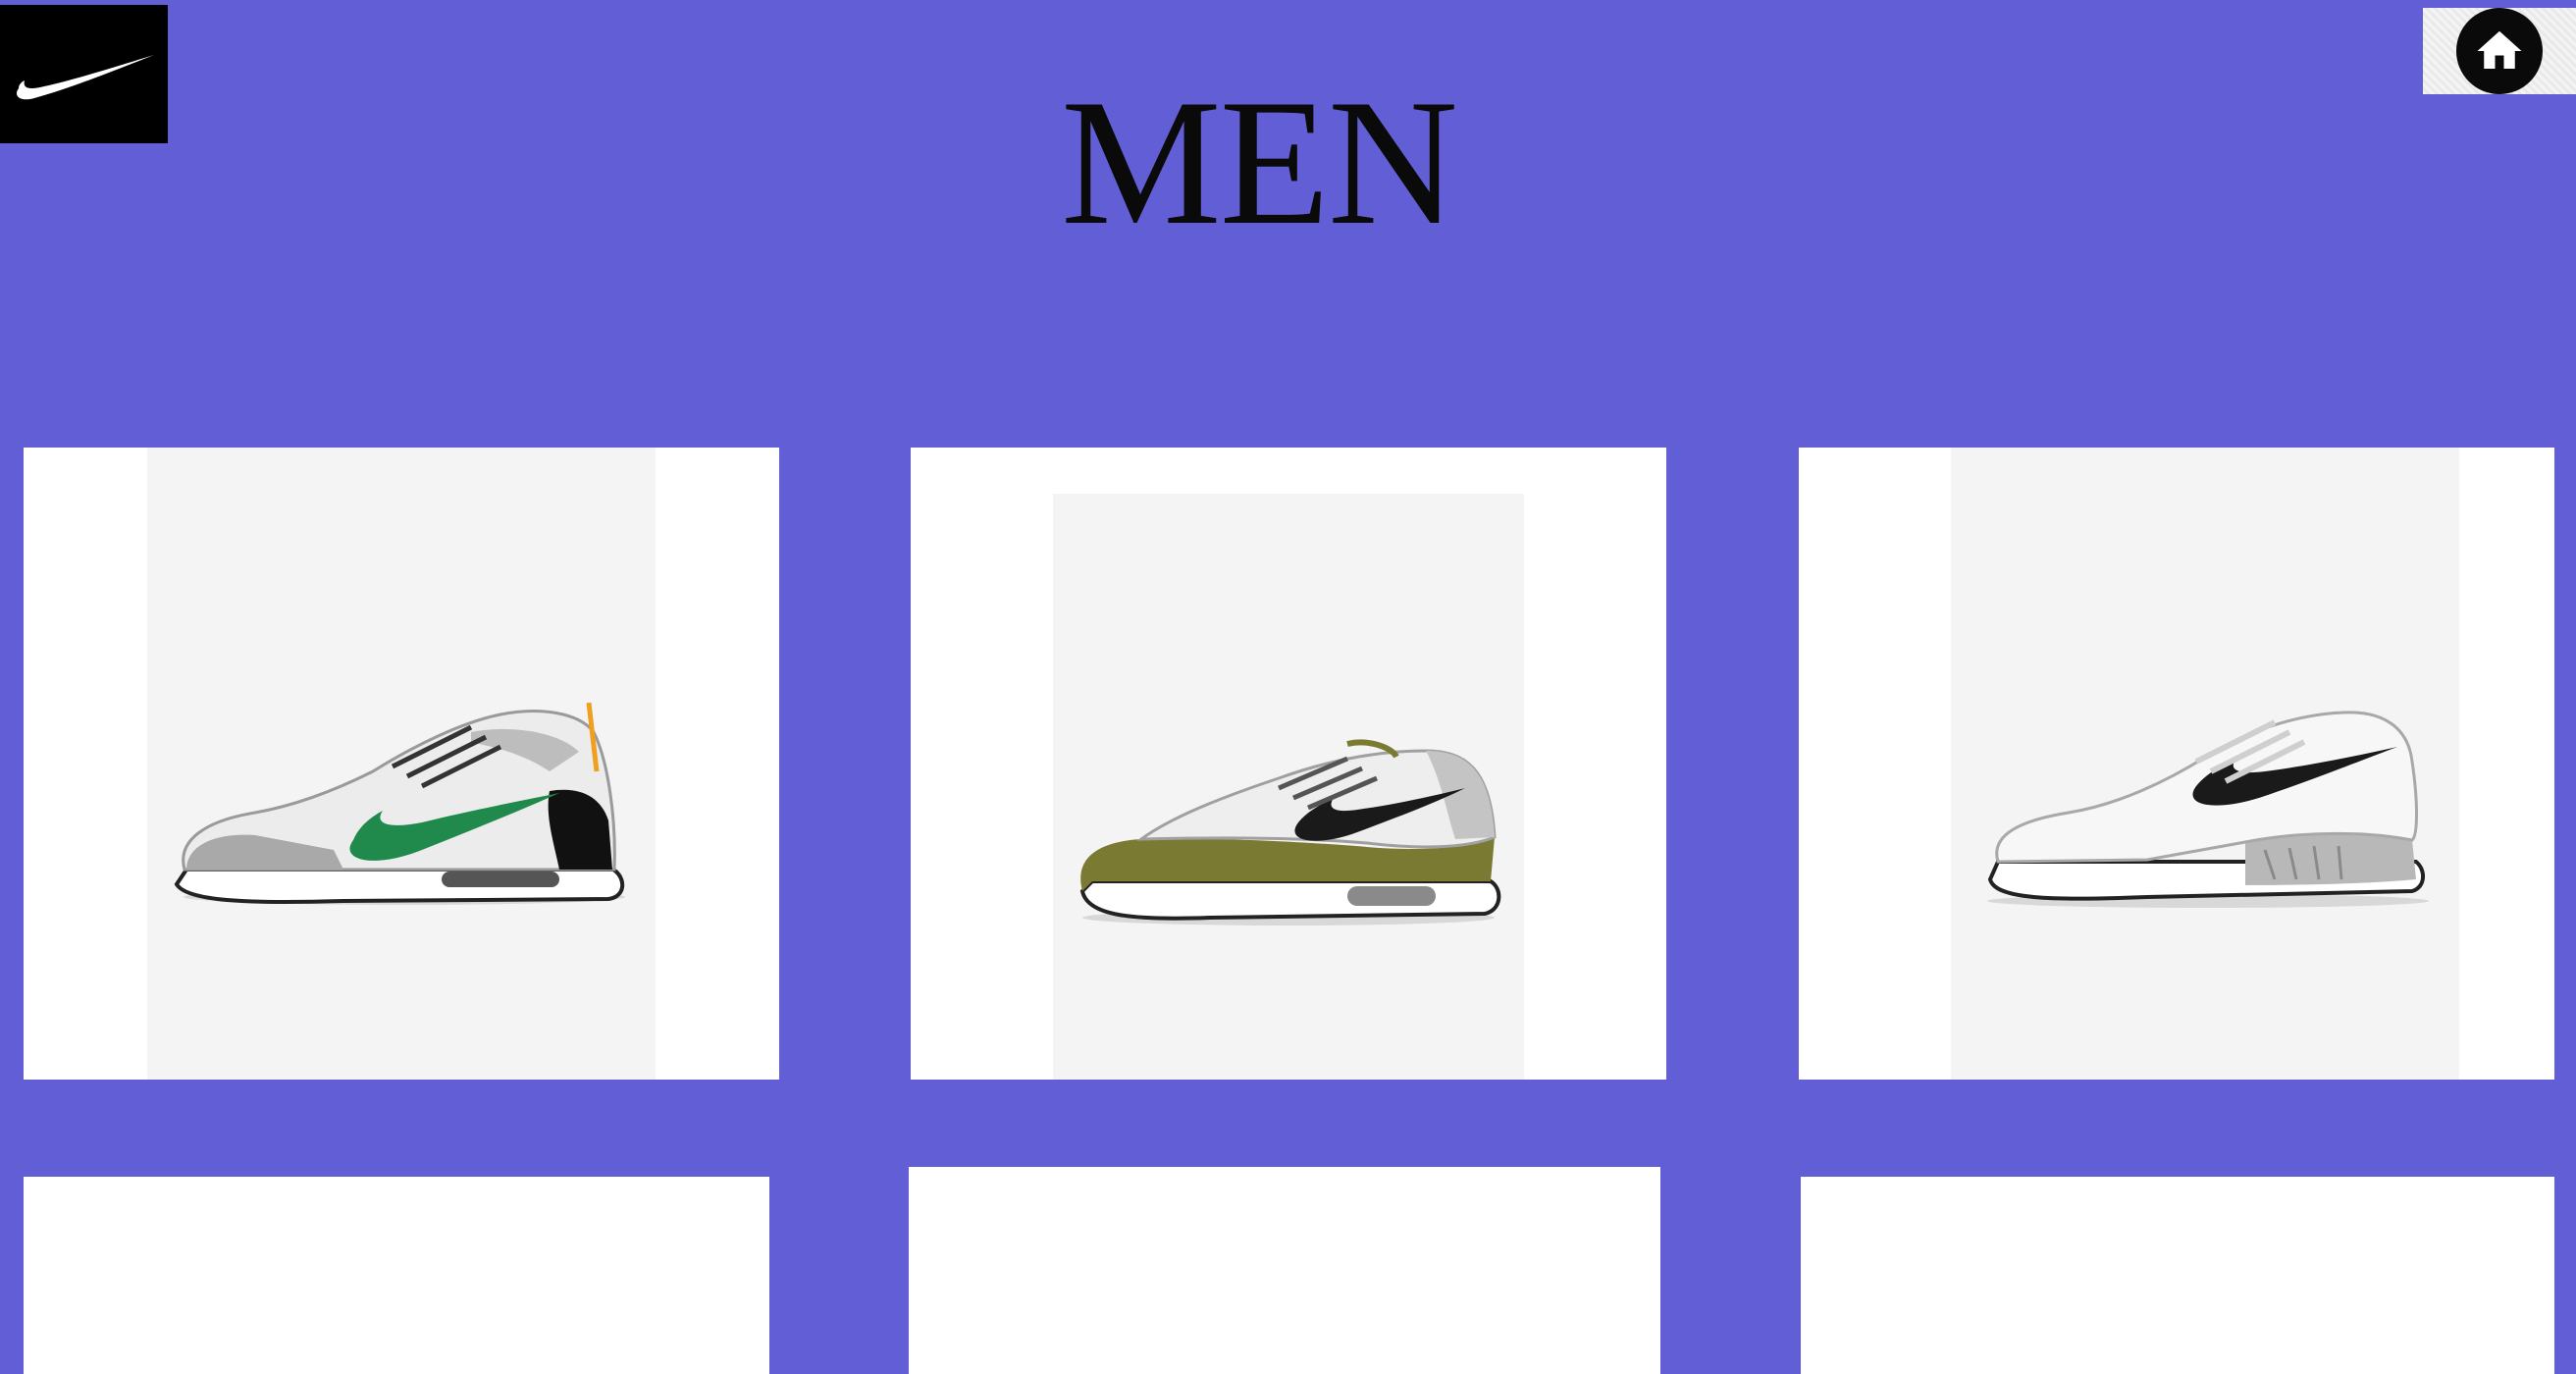  What do you see at coordinates (1259, 162) in the screenshot?
I see `page-title: MEN` at bounding box center [1259, 162].